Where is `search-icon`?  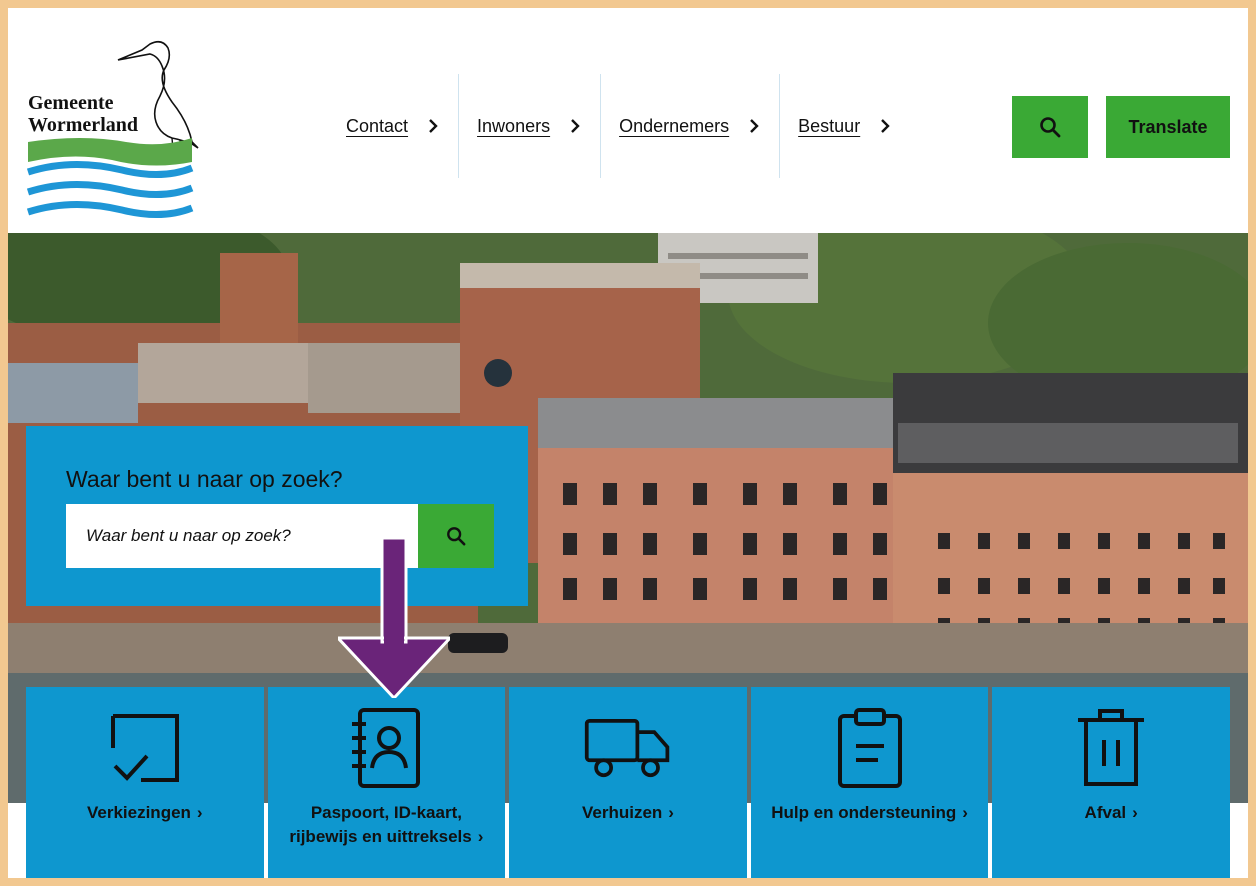
search-icon is located at coordinates (1050, 127).